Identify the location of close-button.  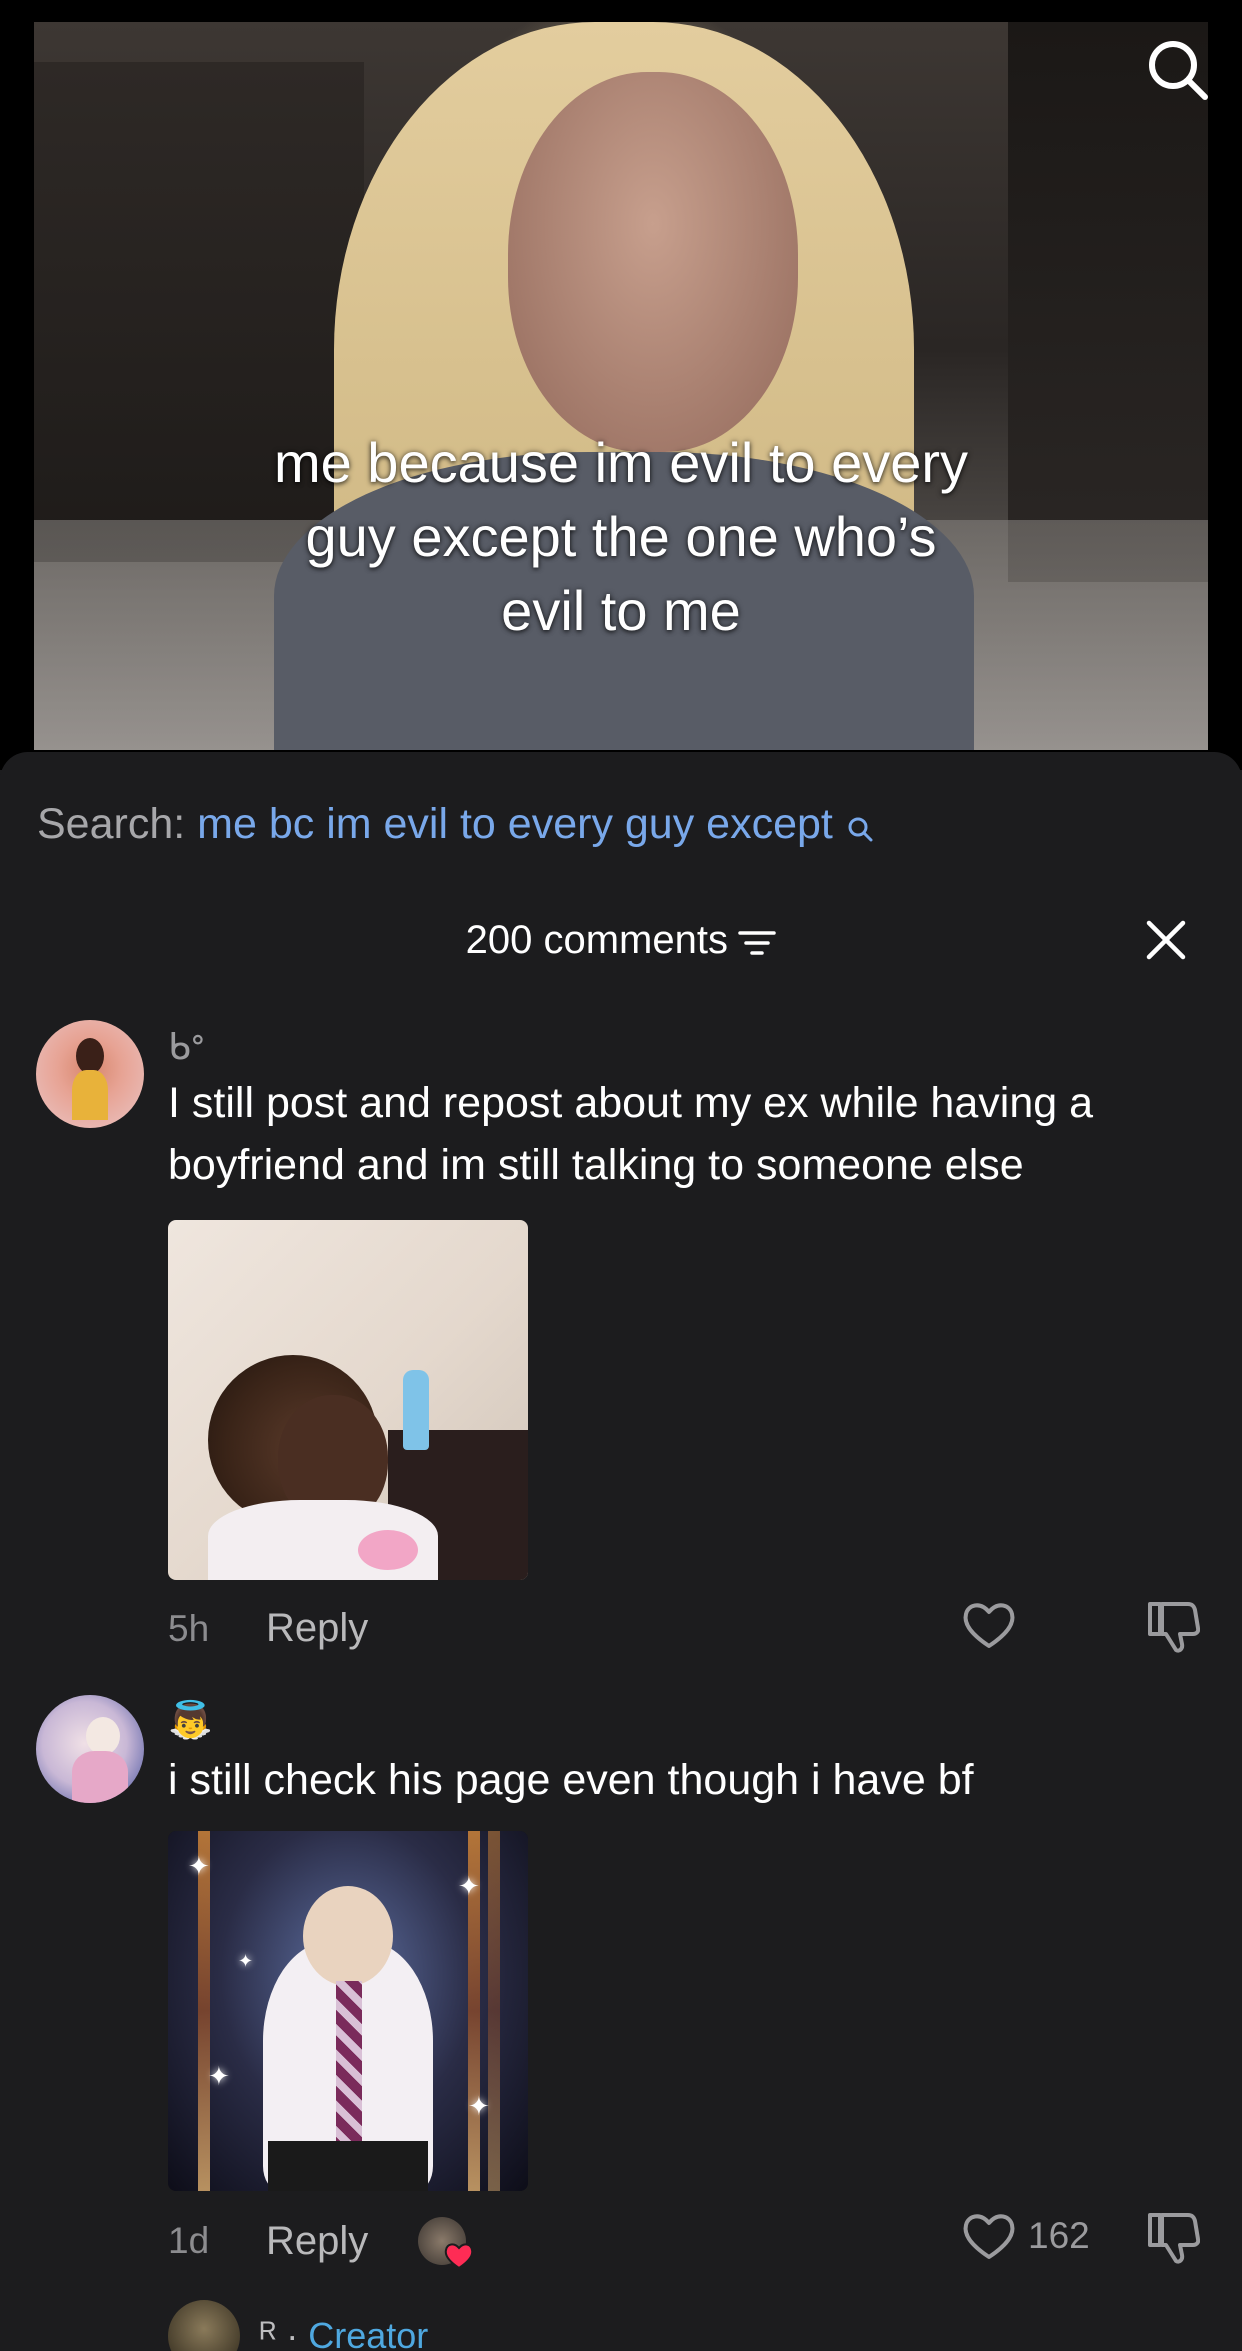
(1166, 940).